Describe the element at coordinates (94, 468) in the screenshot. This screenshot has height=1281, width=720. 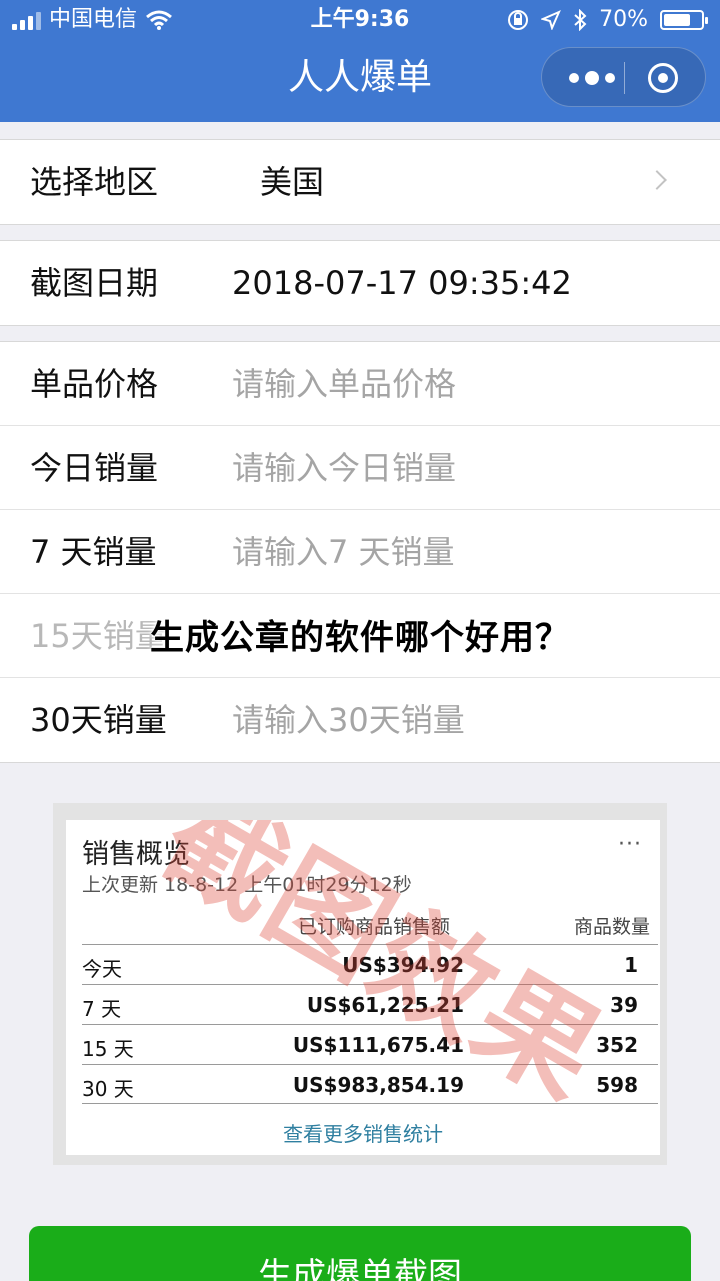
I see `today-sales-label: 今日销量` at that location.